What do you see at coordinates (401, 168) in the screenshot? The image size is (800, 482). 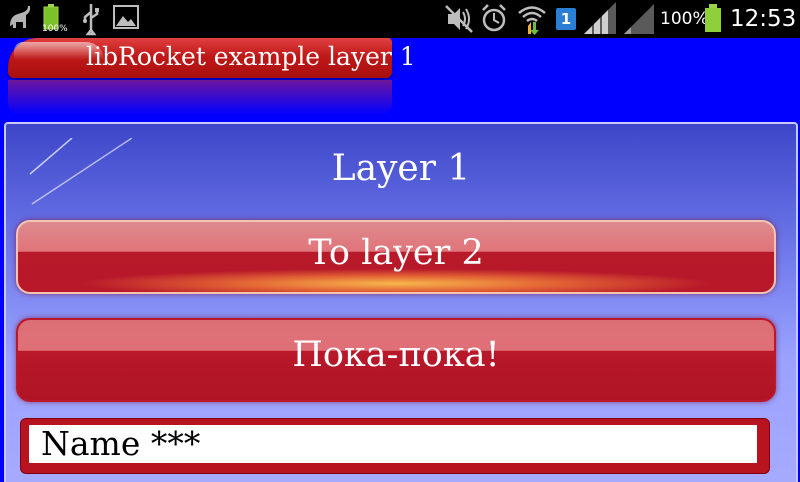 I see `panel-heading: Layer 1` at bounding box center [401, 168].